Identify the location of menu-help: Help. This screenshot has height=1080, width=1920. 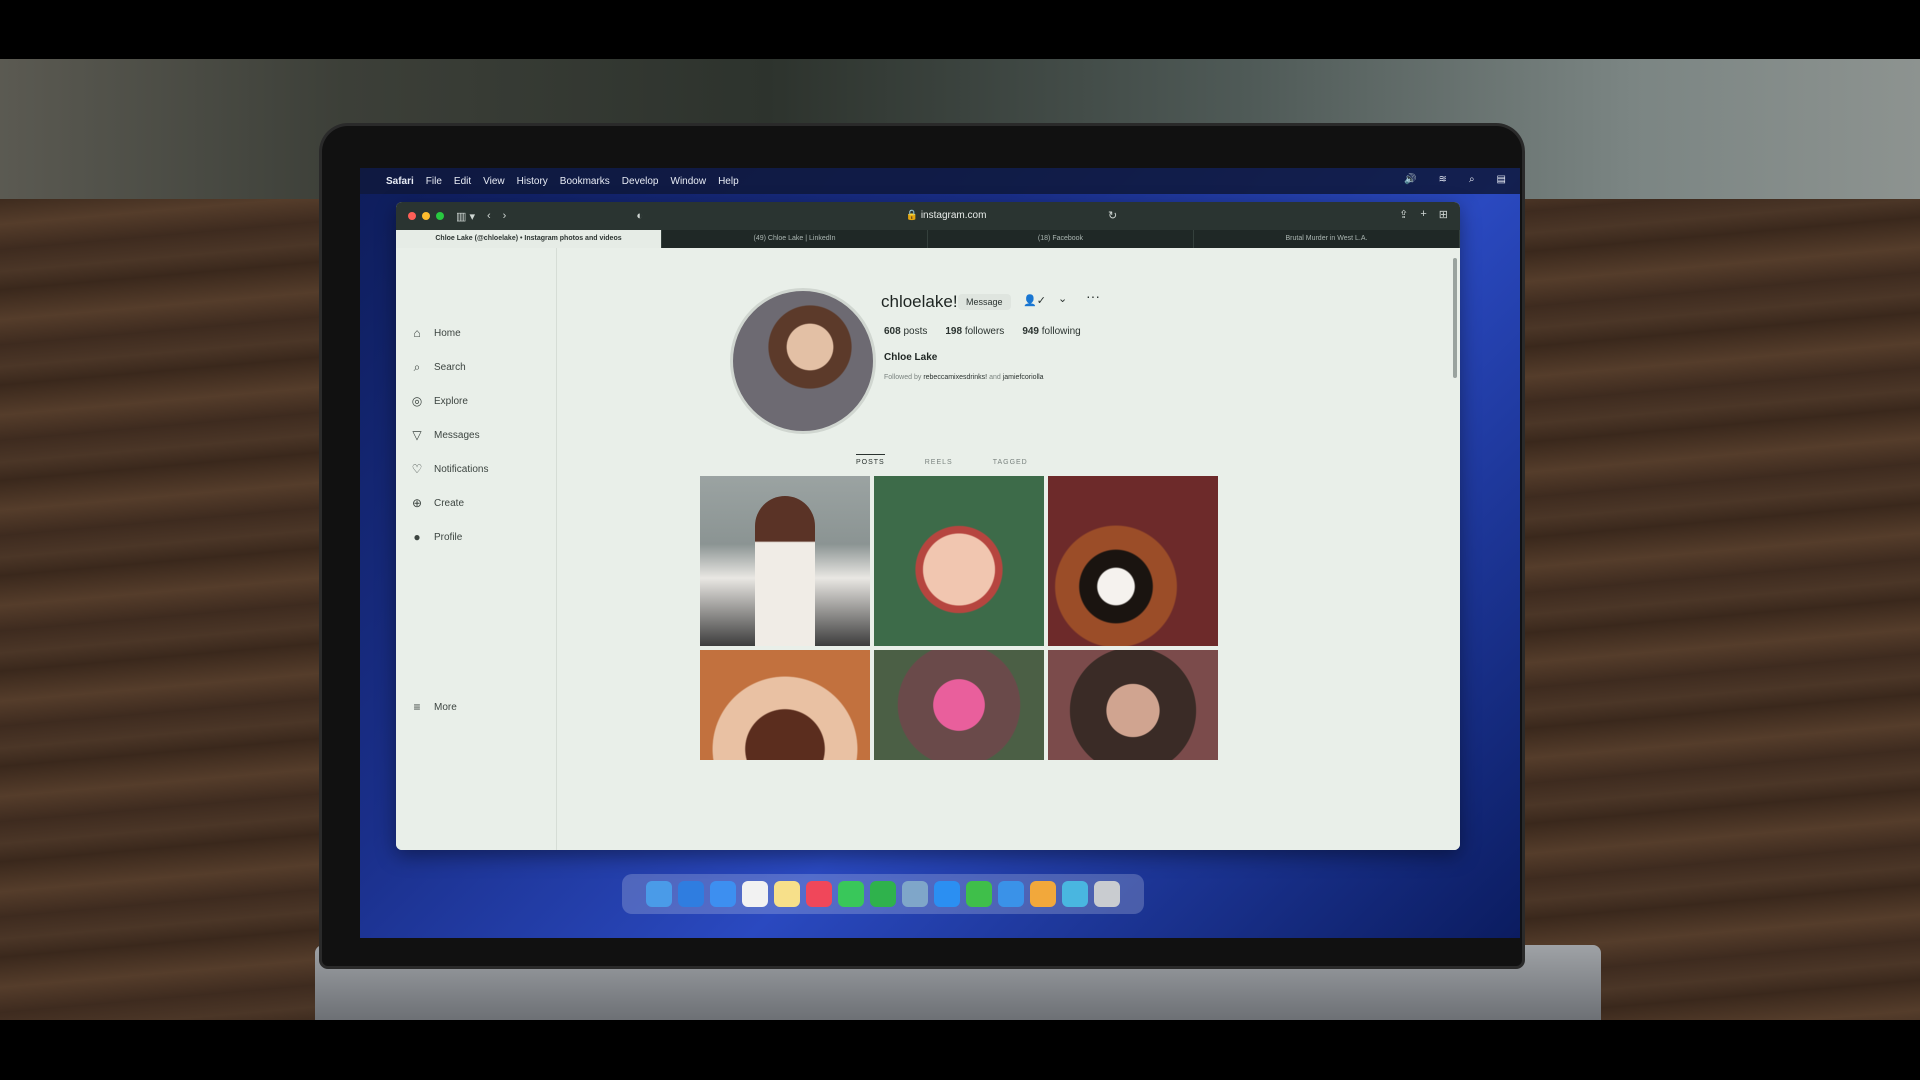
(728, 181).